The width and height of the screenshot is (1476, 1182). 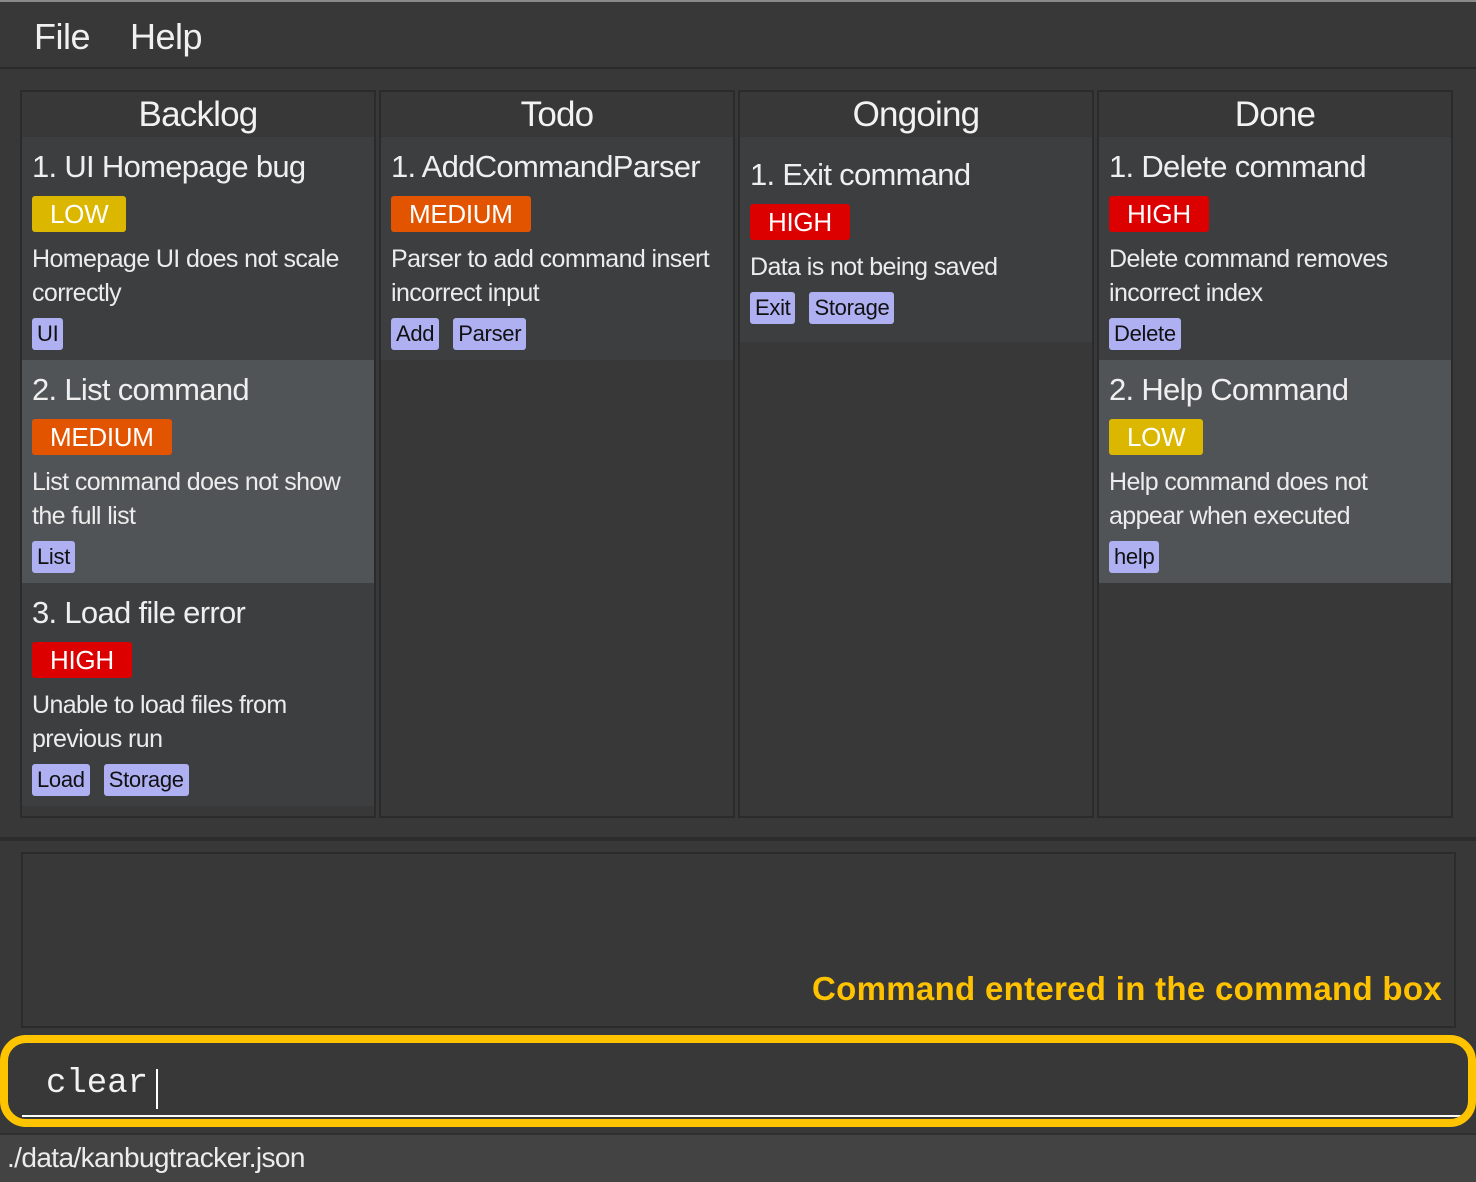 I want to click on menu-file: File, so click(x=62, y=37).